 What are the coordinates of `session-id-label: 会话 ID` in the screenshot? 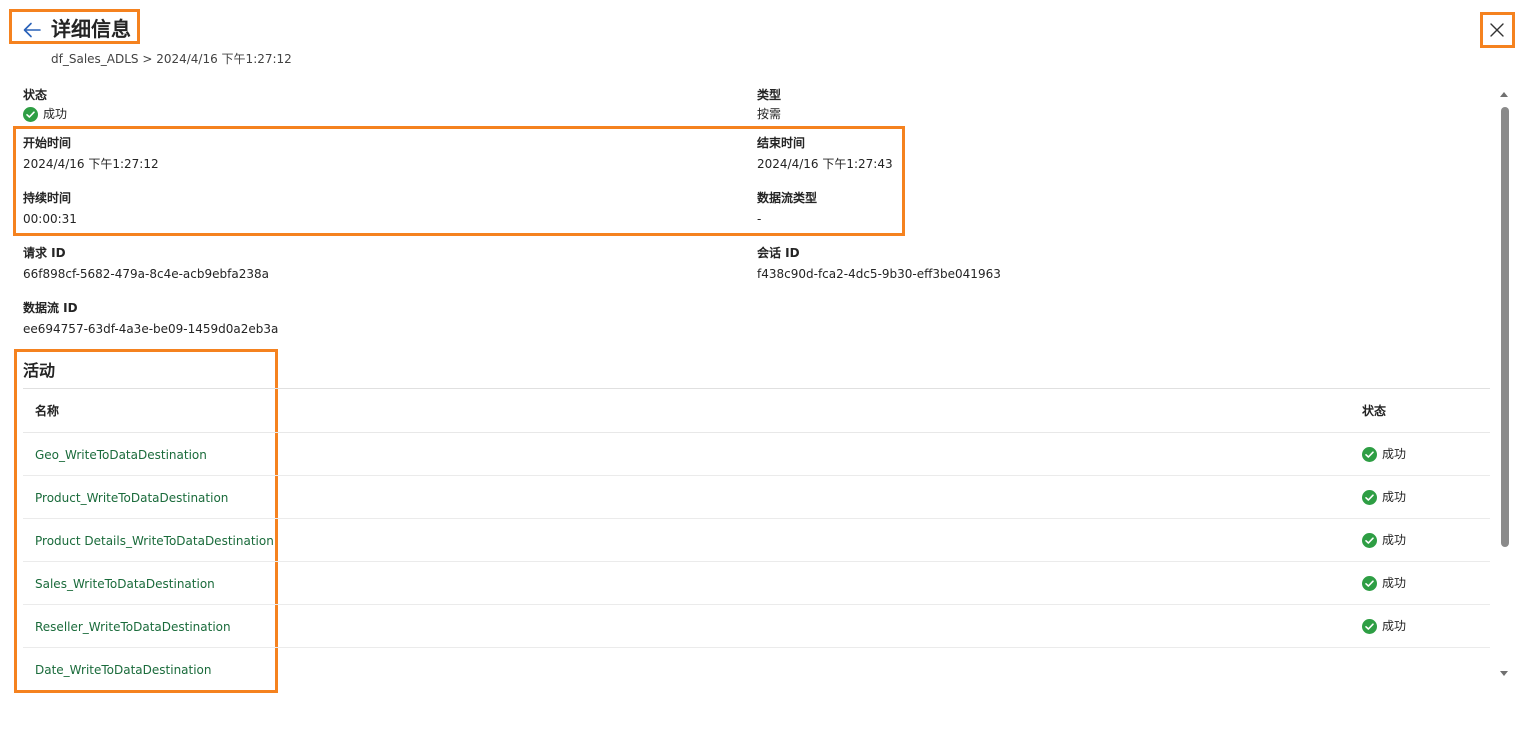 It's located at (778, 253).